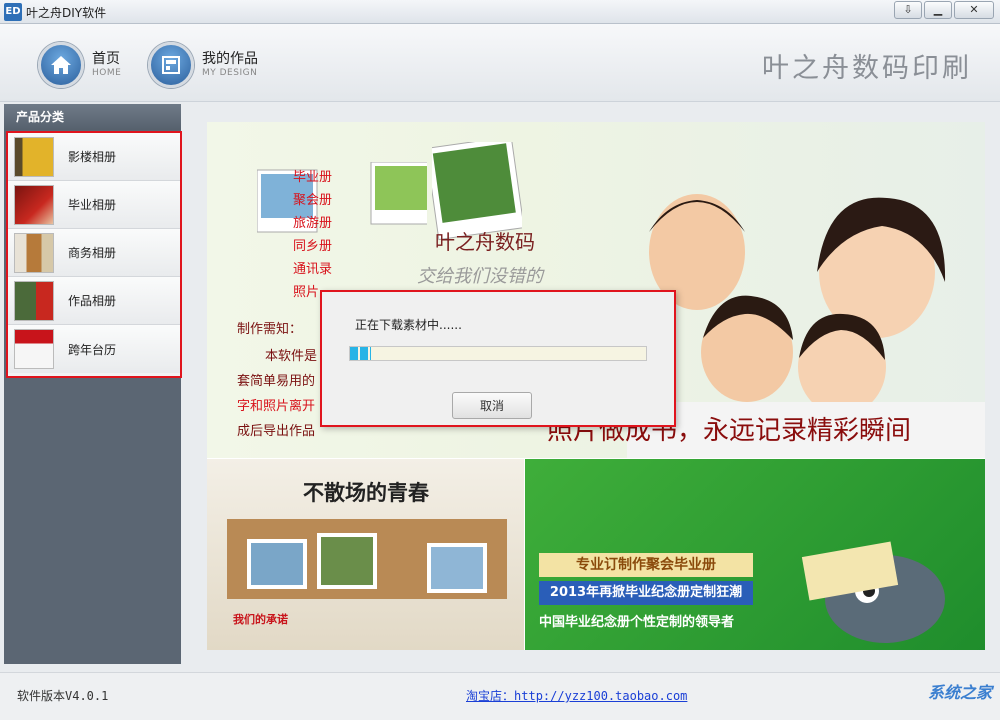 The height and width of the screenshot is (720, 1000). What do you see at coordinates (276, 431) in the screenshot?
I see `notice-line: 成后导出作品` at bounding box center [276, 431].